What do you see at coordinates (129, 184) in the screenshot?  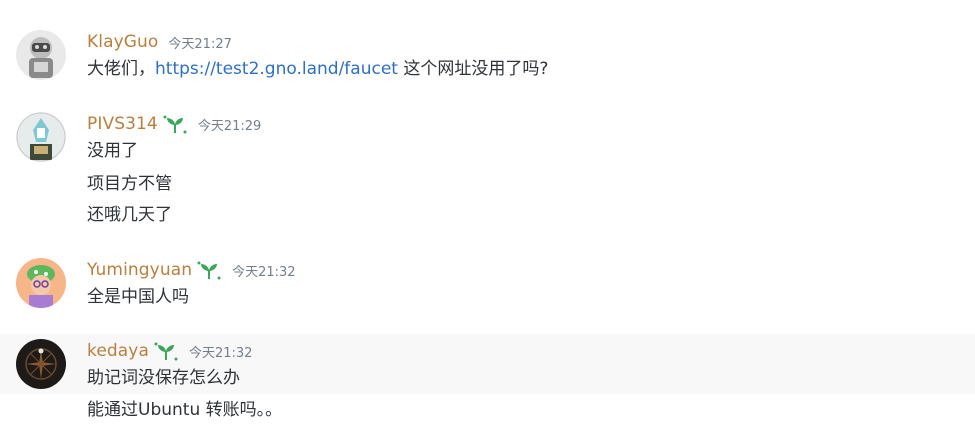 I see `message-line: 项目方不管` at bounding box center [129, 184].